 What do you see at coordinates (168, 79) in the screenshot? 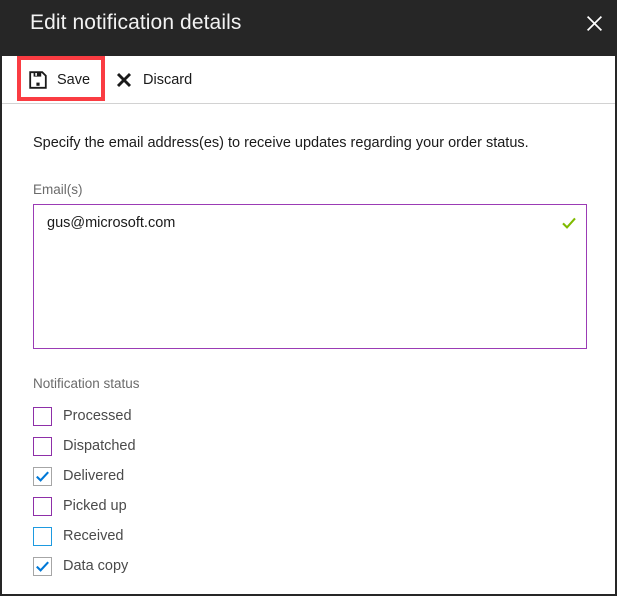
I see `discard-button-label: Discard` at bounding box center [168, 79].